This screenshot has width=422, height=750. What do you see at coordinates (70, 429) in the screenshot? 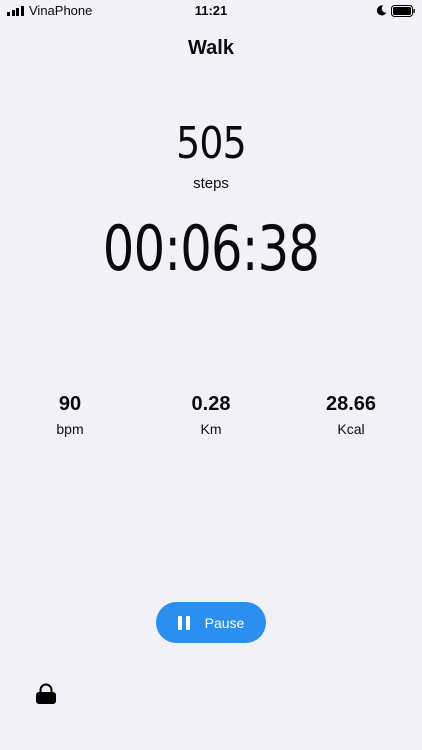
I see `heart-rate-unit: bpm` at bounding box center [70, 429].